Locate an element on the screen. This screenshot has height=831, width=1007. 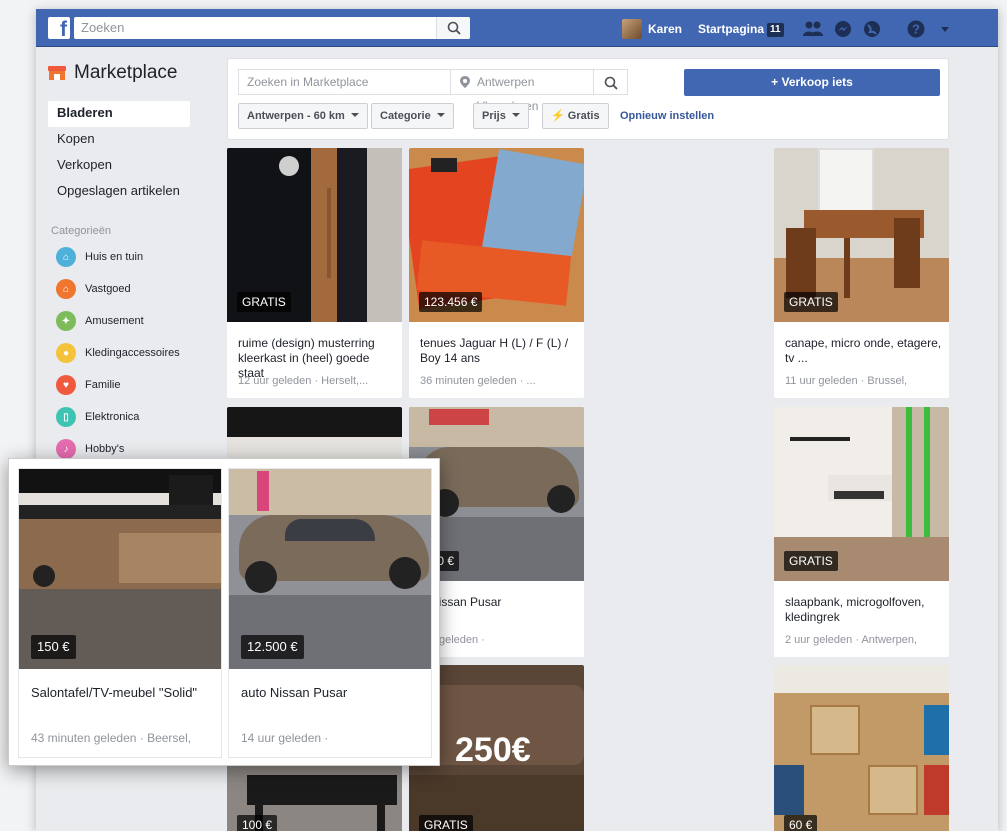
free-filter-button: ⚡ Gratis is located at coordinates (575, 116).